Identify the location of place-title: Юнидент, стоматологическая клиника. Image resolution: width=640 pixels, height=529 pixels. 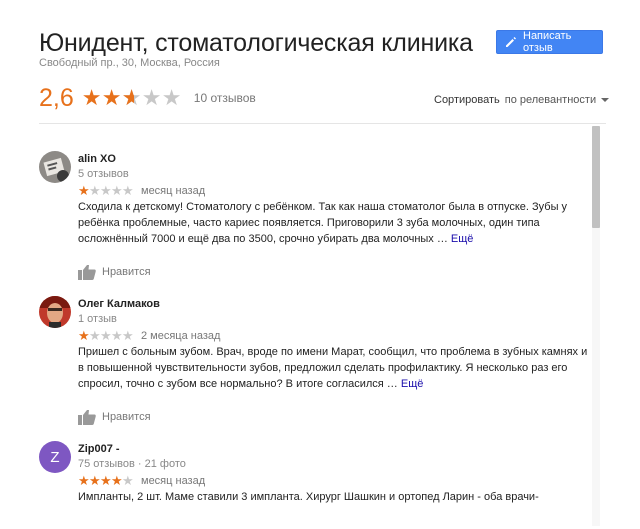
(256, 43).